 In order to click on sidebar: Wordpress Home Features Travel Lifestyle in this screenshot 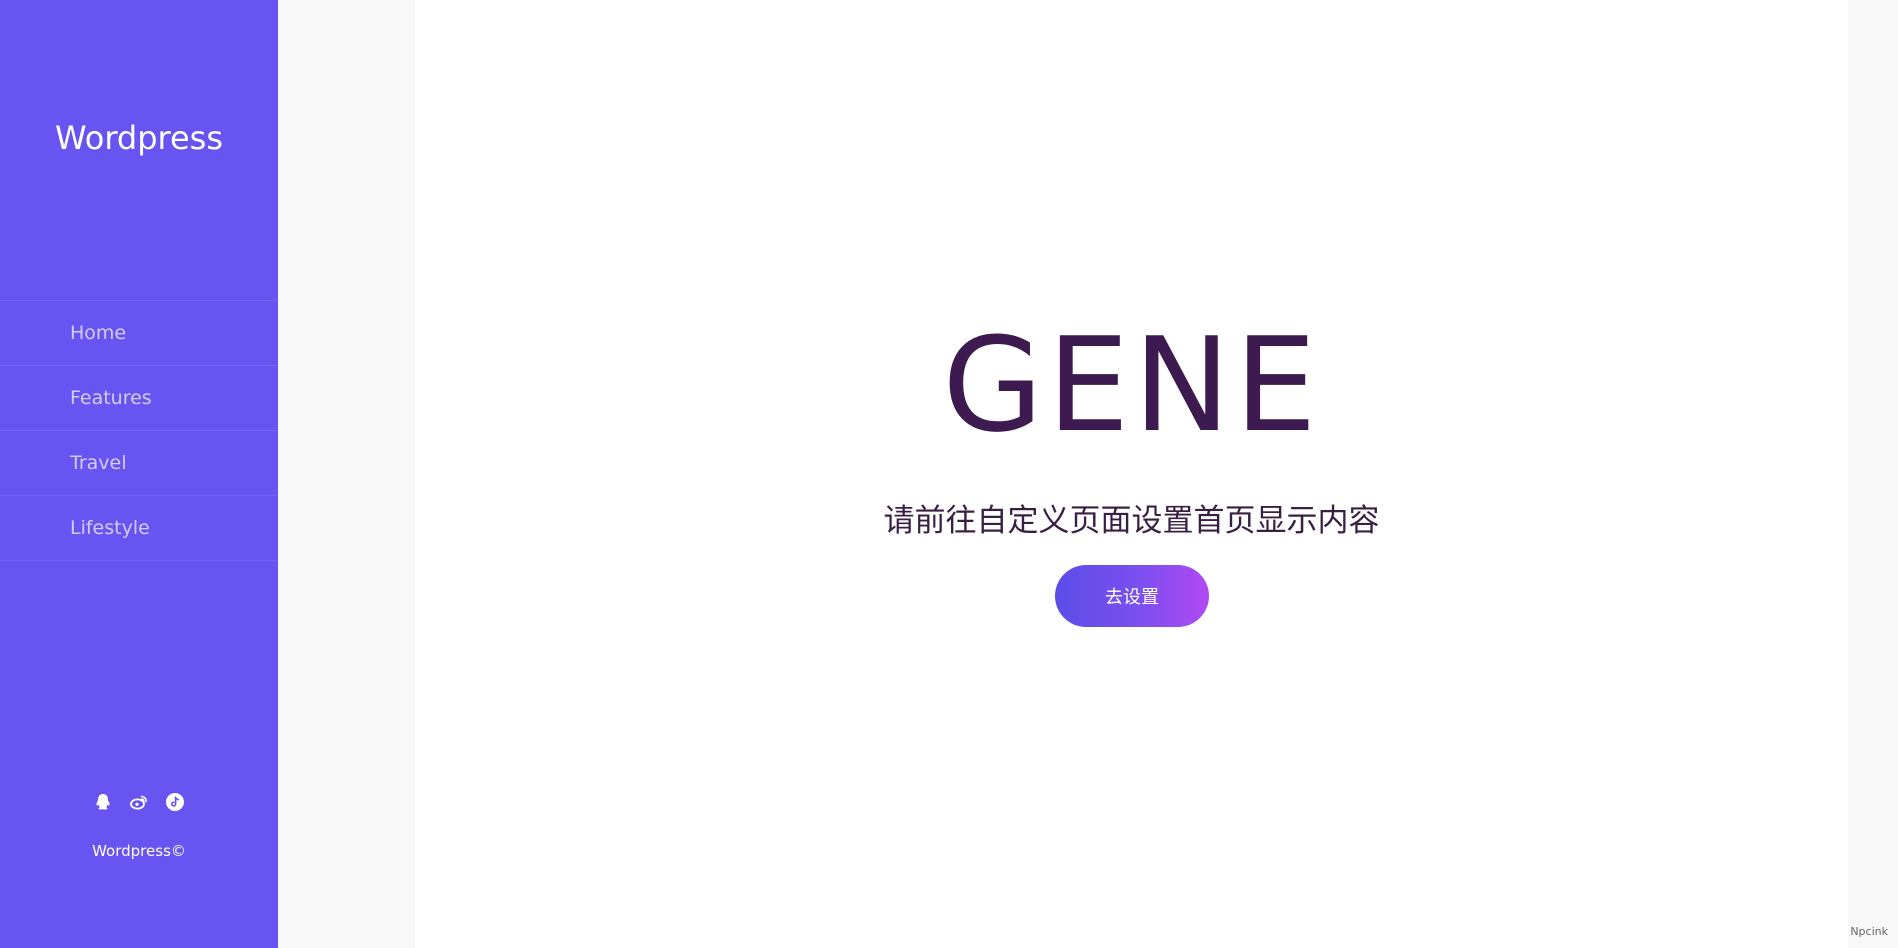, I will do `click(139, 474)`.